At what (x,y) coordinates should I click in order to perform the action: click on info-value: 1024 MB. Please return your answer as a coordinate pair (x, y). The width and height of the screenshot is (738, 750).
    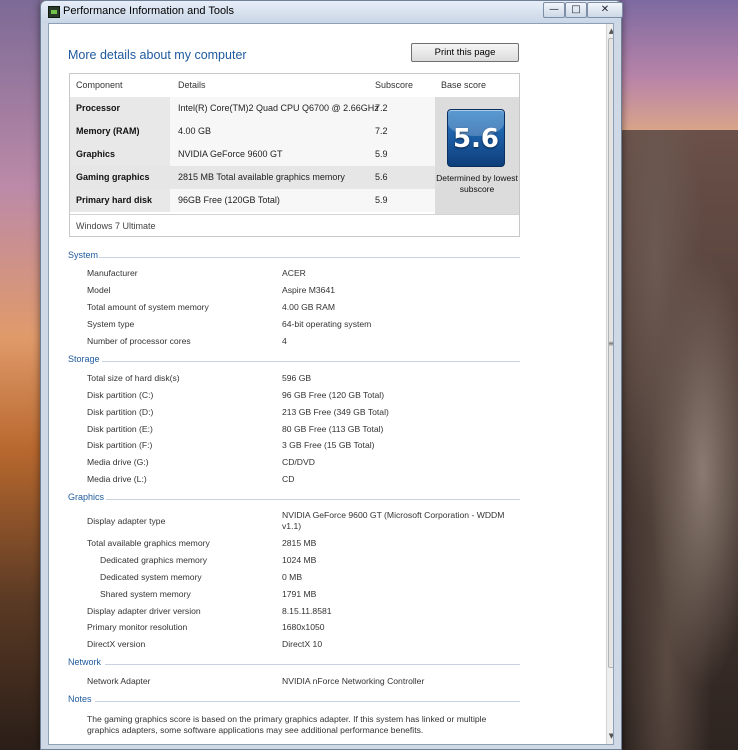
    Looking at the image, I should click on (299, 560).